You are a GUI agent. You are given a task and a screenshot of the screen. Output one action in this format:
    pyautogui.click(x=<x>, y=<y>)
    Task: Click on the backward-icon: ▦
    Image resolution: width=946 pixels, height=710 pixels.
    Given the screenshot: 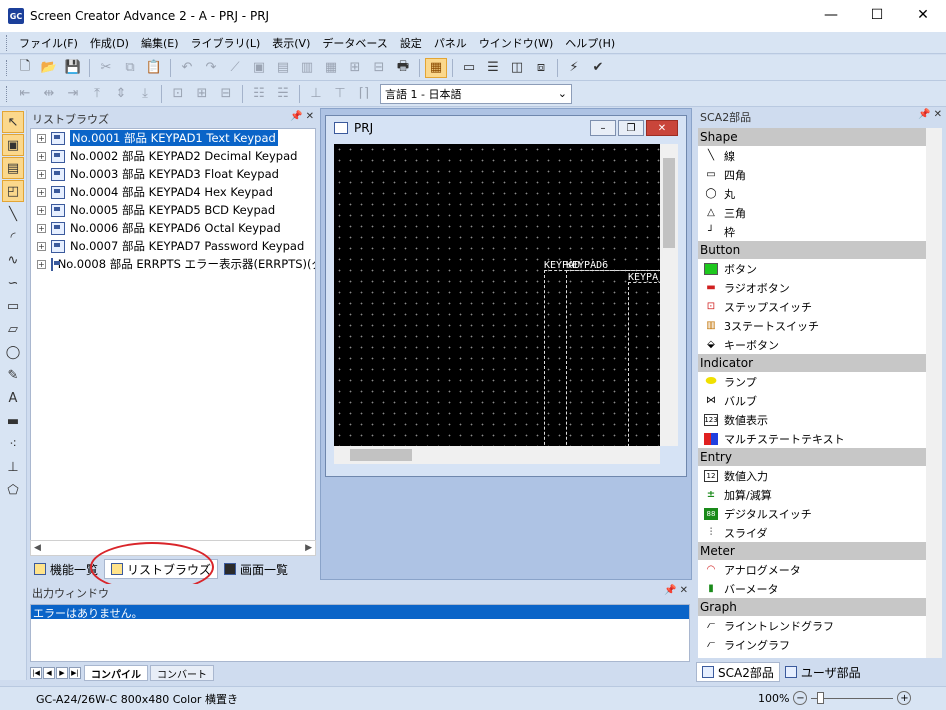 What is the action you would take?
    pyautogui.click(x=331, y=68)
    